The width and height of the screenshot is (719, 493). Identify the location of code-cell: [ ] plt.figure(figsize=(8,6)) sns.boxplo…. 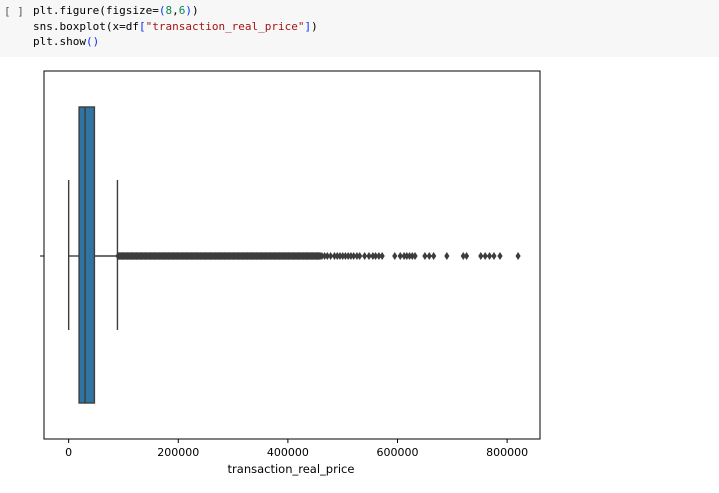
(359, 28).